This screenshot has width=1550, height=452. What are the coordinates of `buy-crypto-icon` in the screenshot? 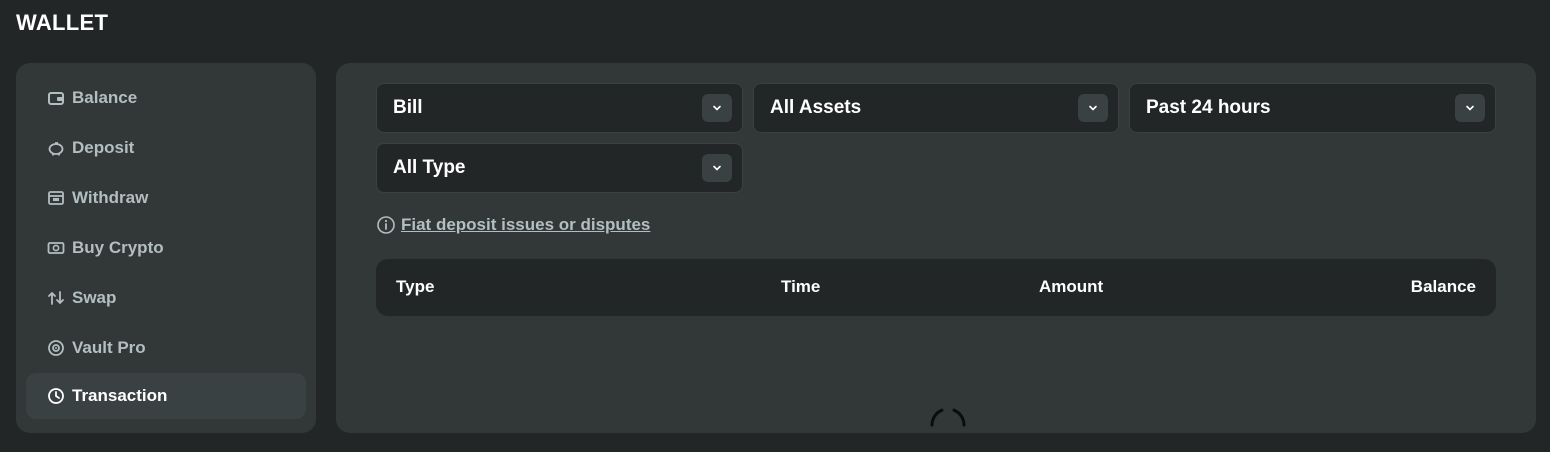 It's located at (56, 248).